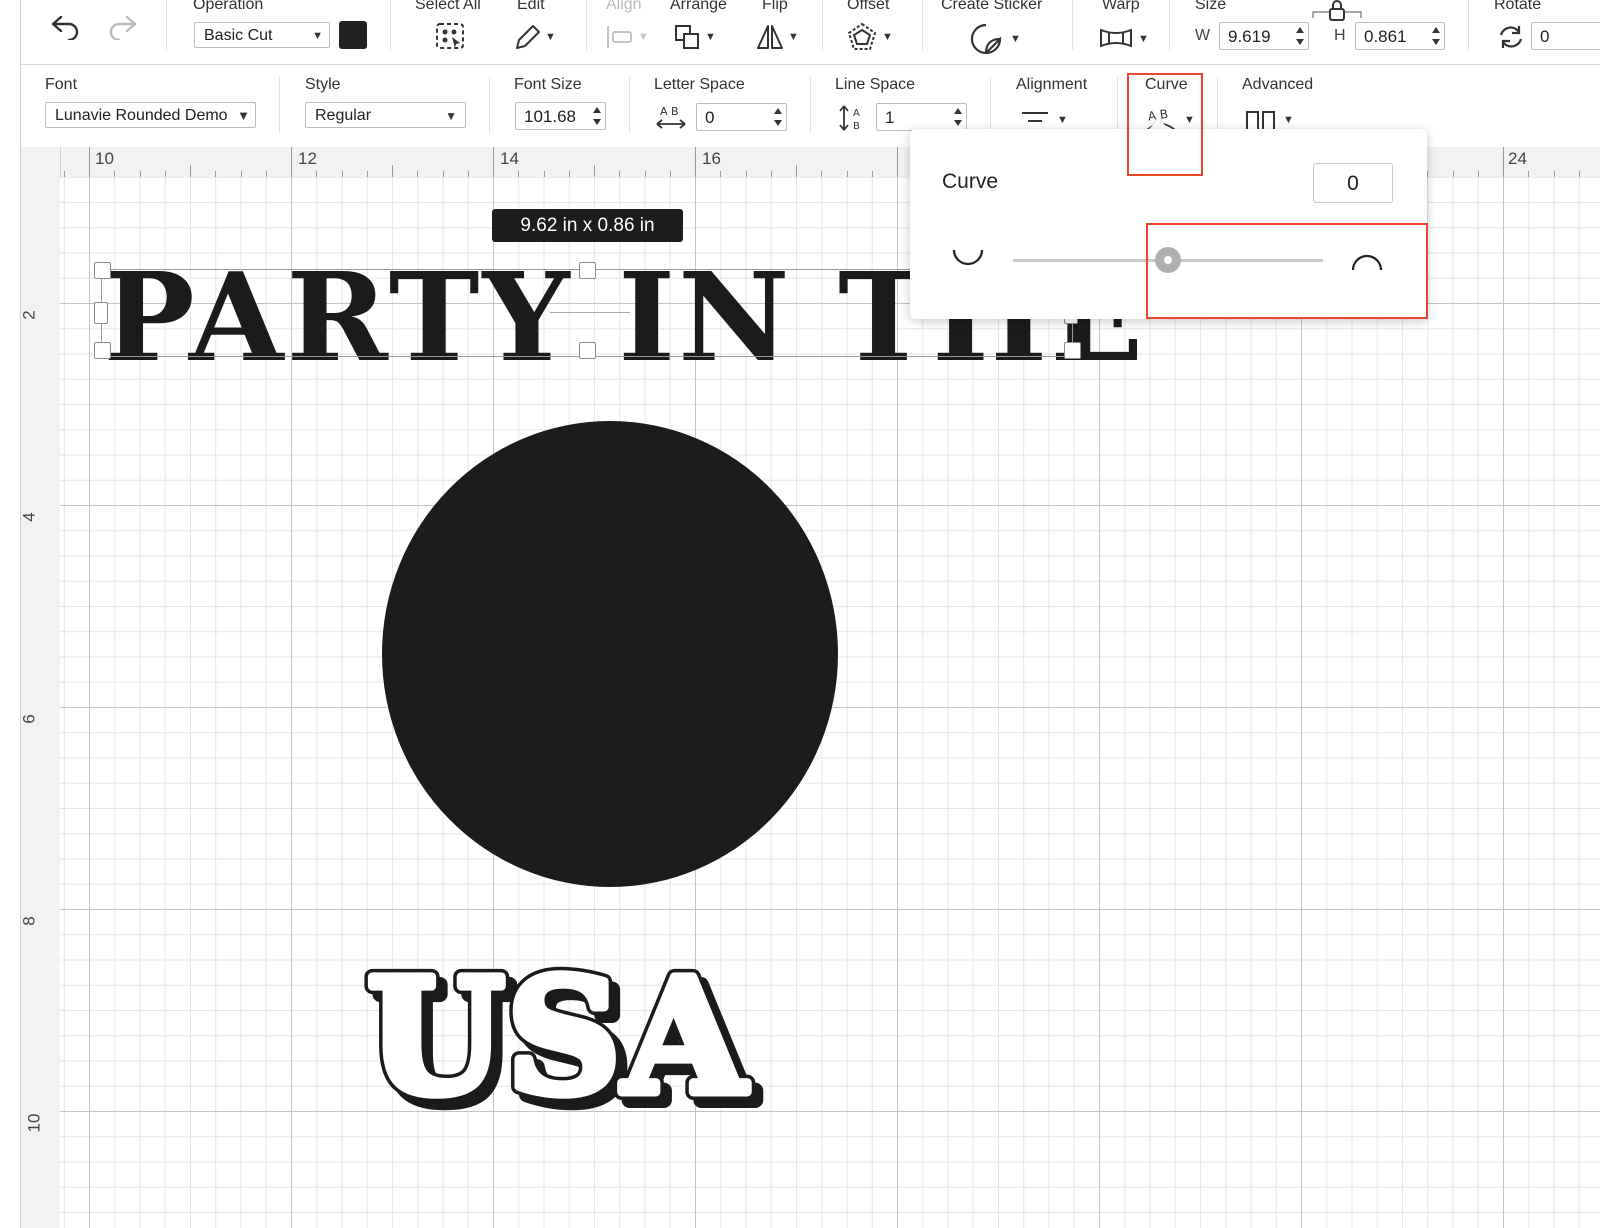 The image size is (1600, 1228). What do you see at coordinates (710, 117) in the screenshot?
I see `letter-space-value: 0` at bounding box center [710, 117].